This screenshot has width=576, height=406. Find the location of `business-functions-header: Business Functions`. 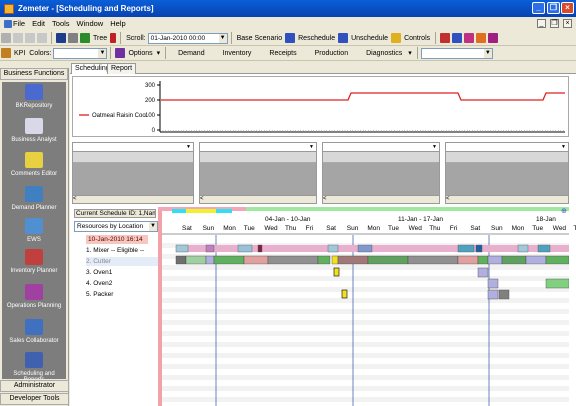

business-functions-header: Business Functions is located at coordinates (34, 74).